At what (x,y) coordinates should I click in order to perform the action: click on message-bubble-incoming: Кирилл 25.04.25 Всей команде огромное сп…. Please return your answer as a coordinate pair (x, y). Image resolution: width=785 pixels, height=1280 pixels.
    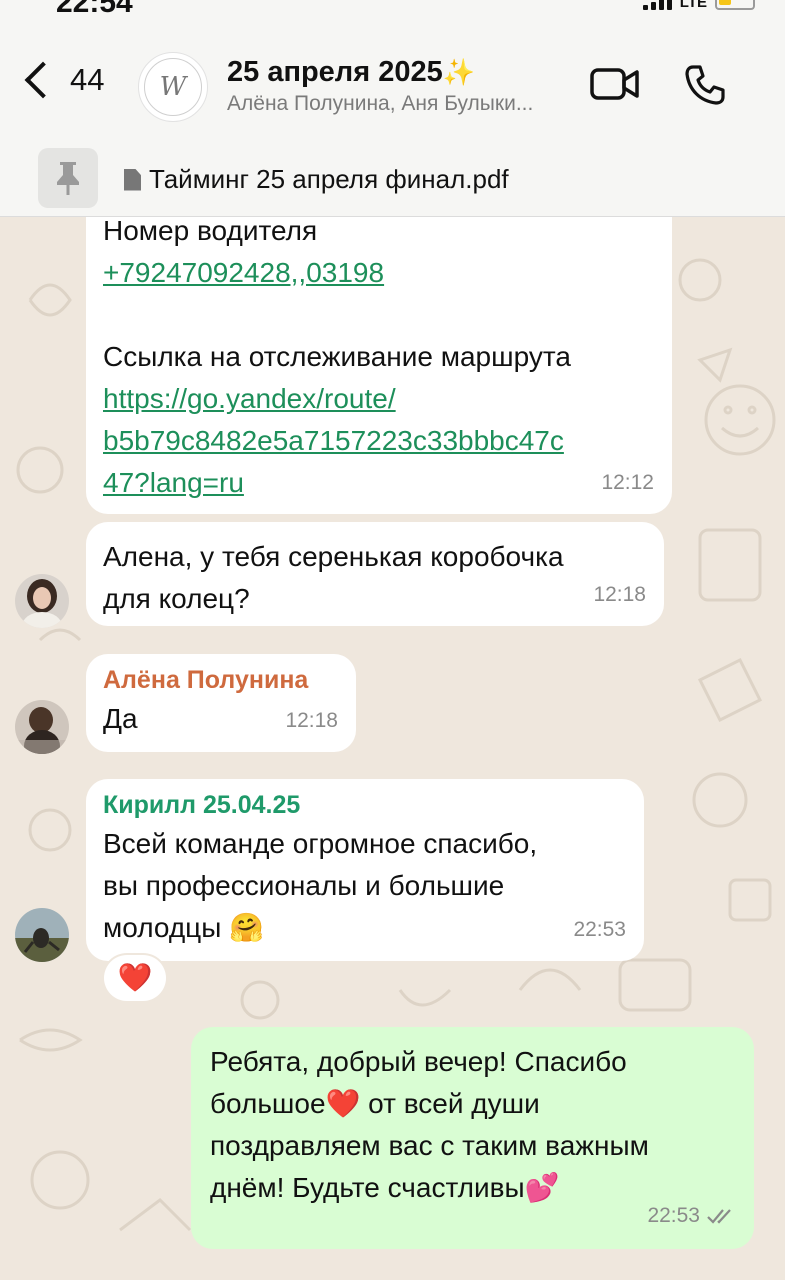
    Looking at the image, I should click on (365, 870).